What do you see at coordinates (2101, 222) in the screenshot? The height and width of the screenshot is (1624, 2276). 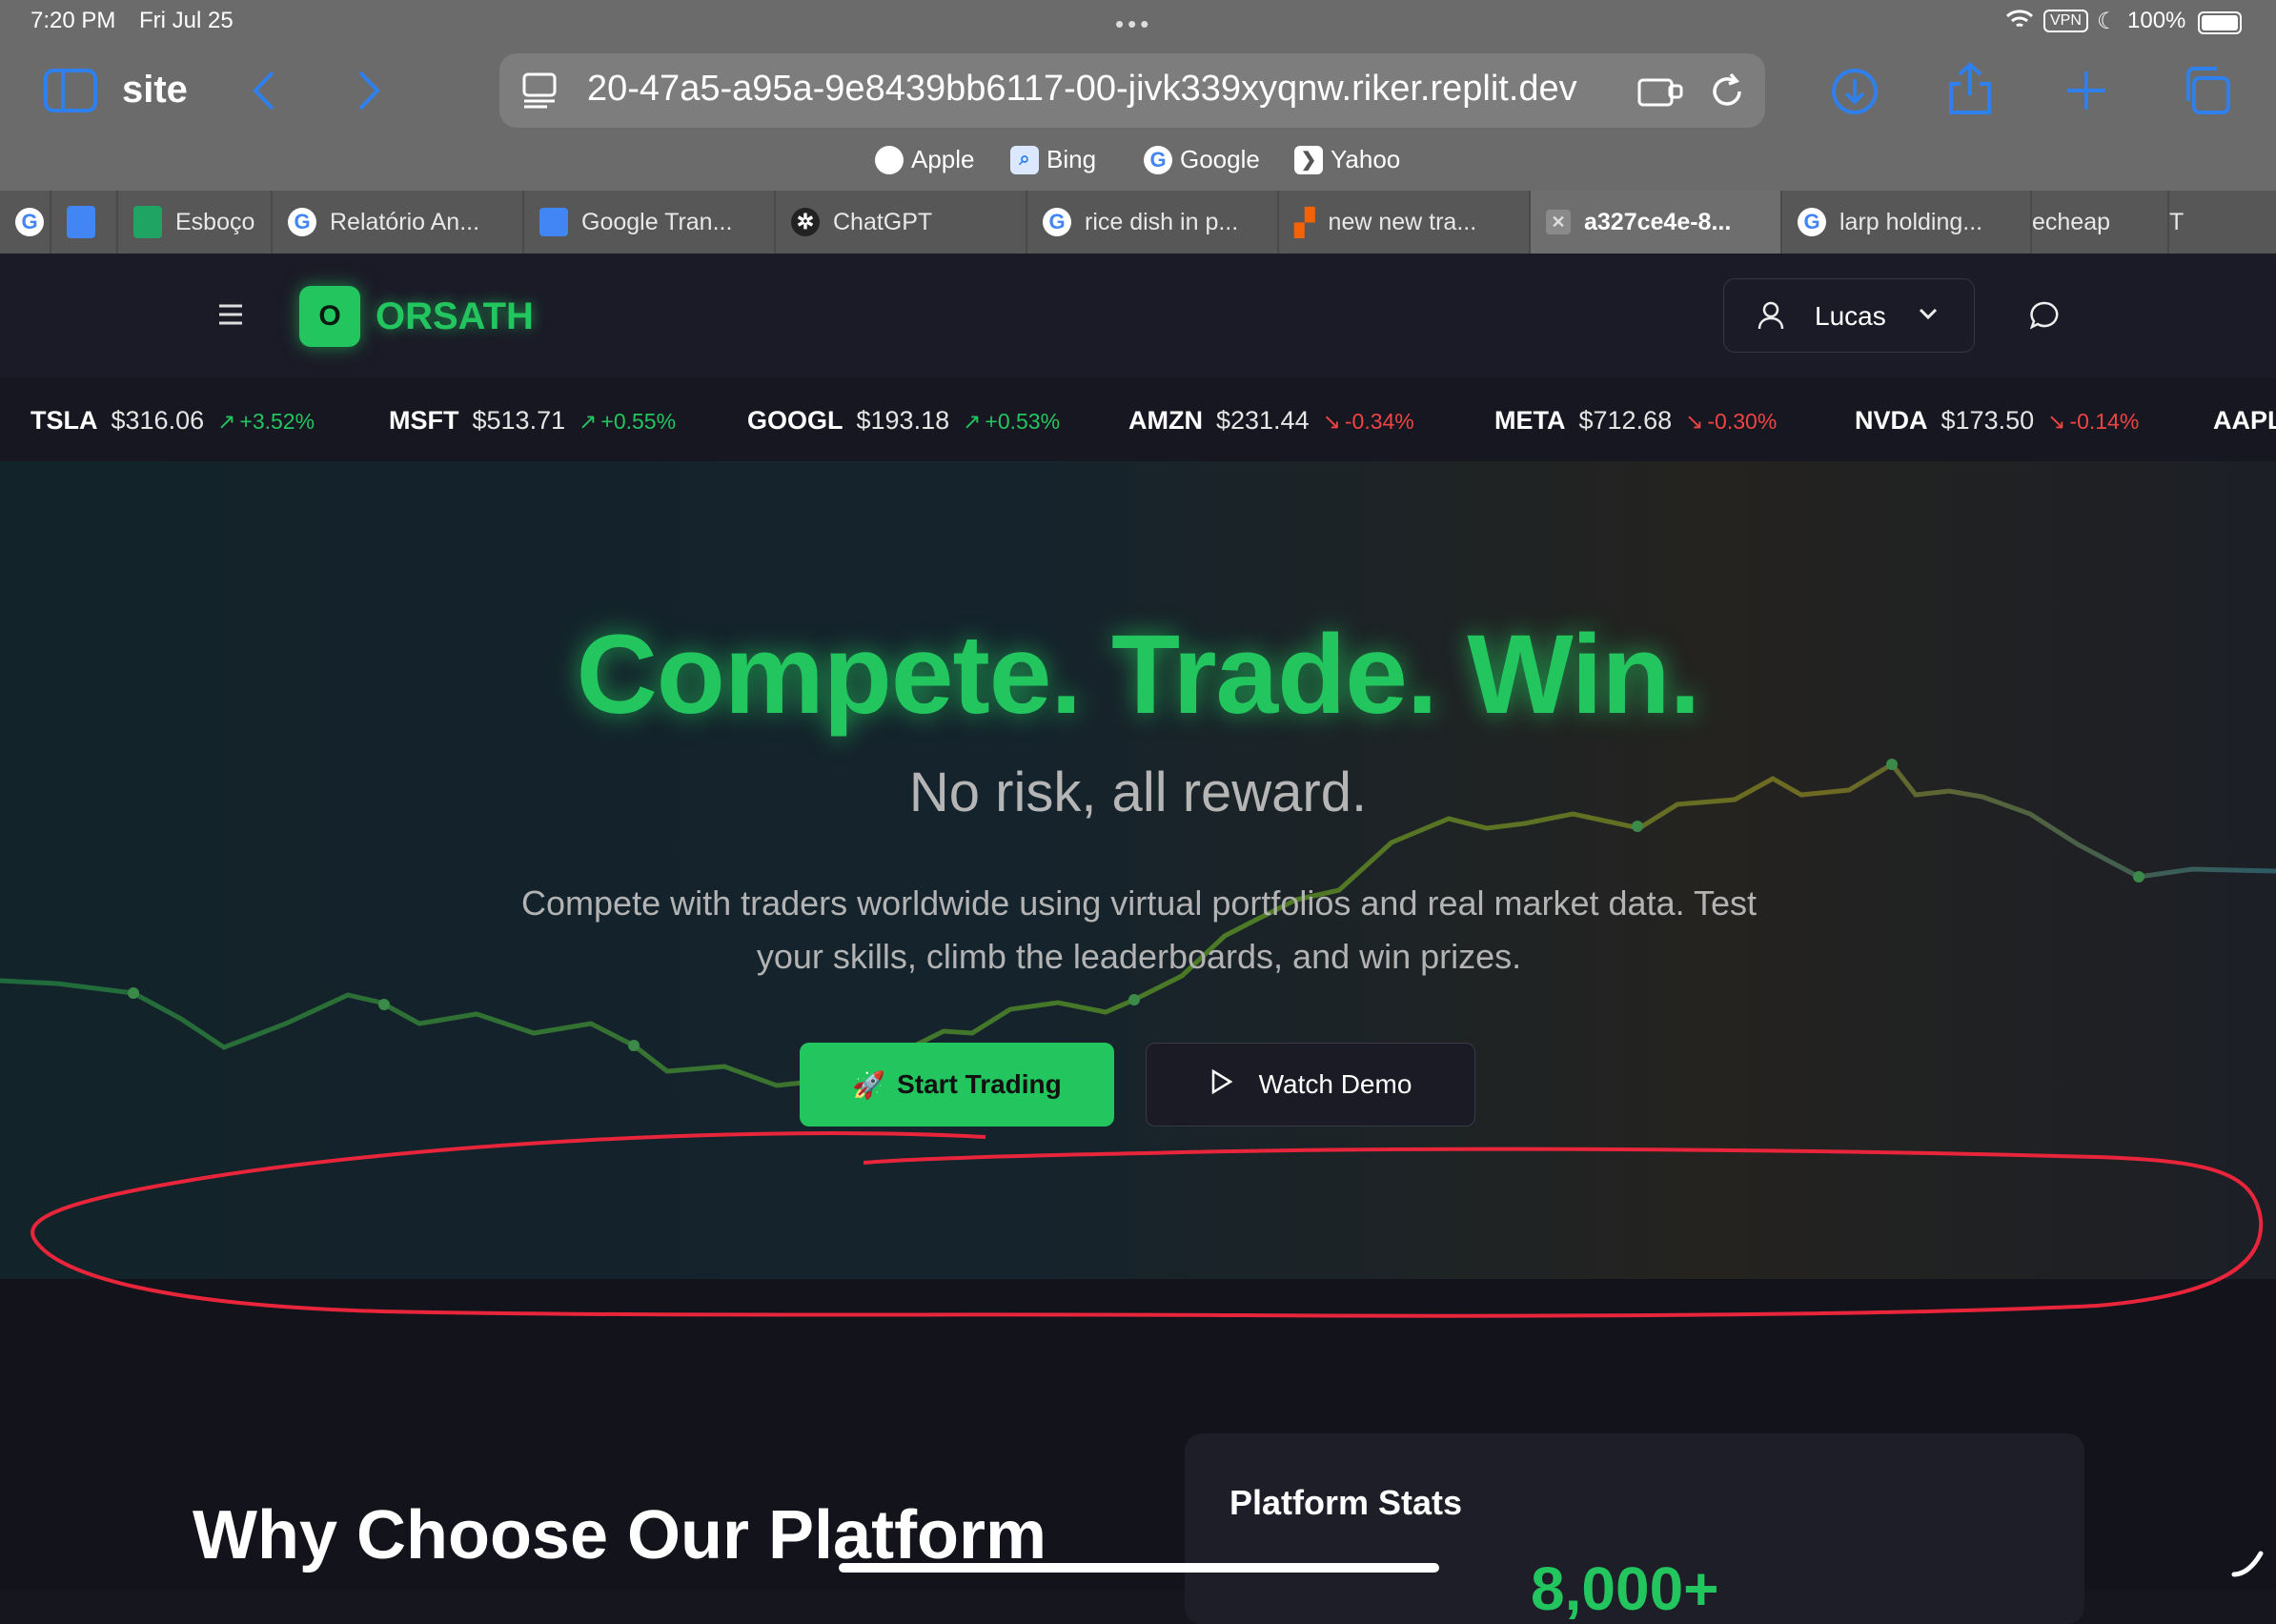 I see `tab-echeap: echeap` at bounding box center [2101, 222].